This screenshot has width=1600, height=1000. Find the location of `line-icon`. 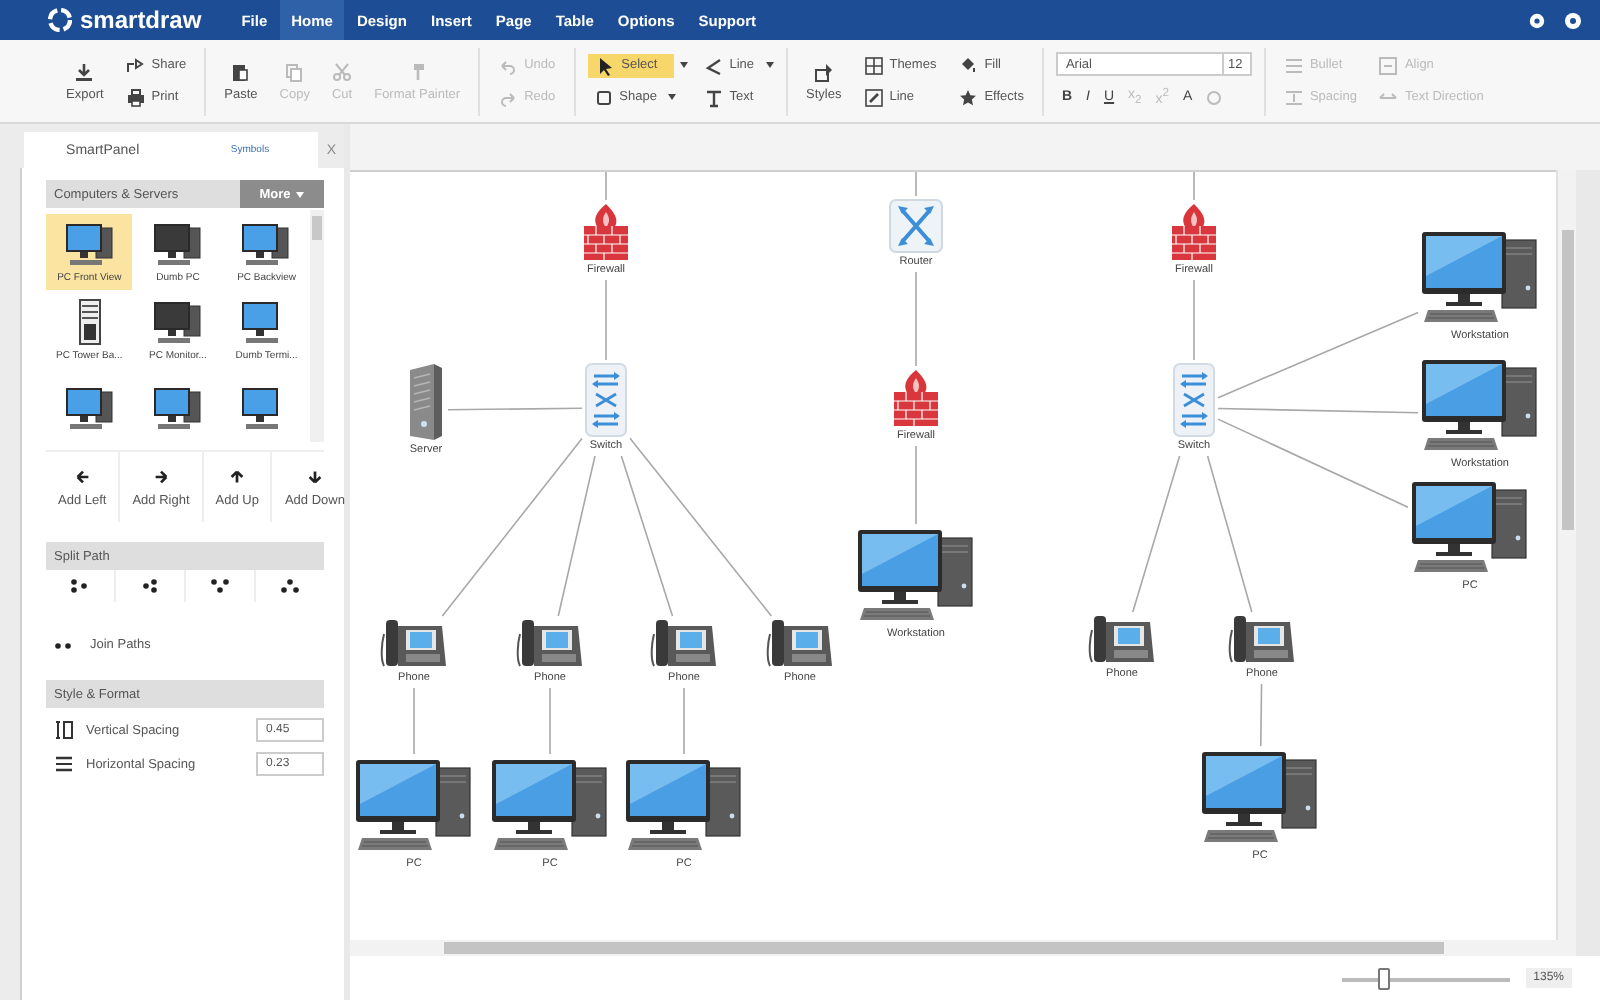

line-icon is located at coordinates (713, 65).